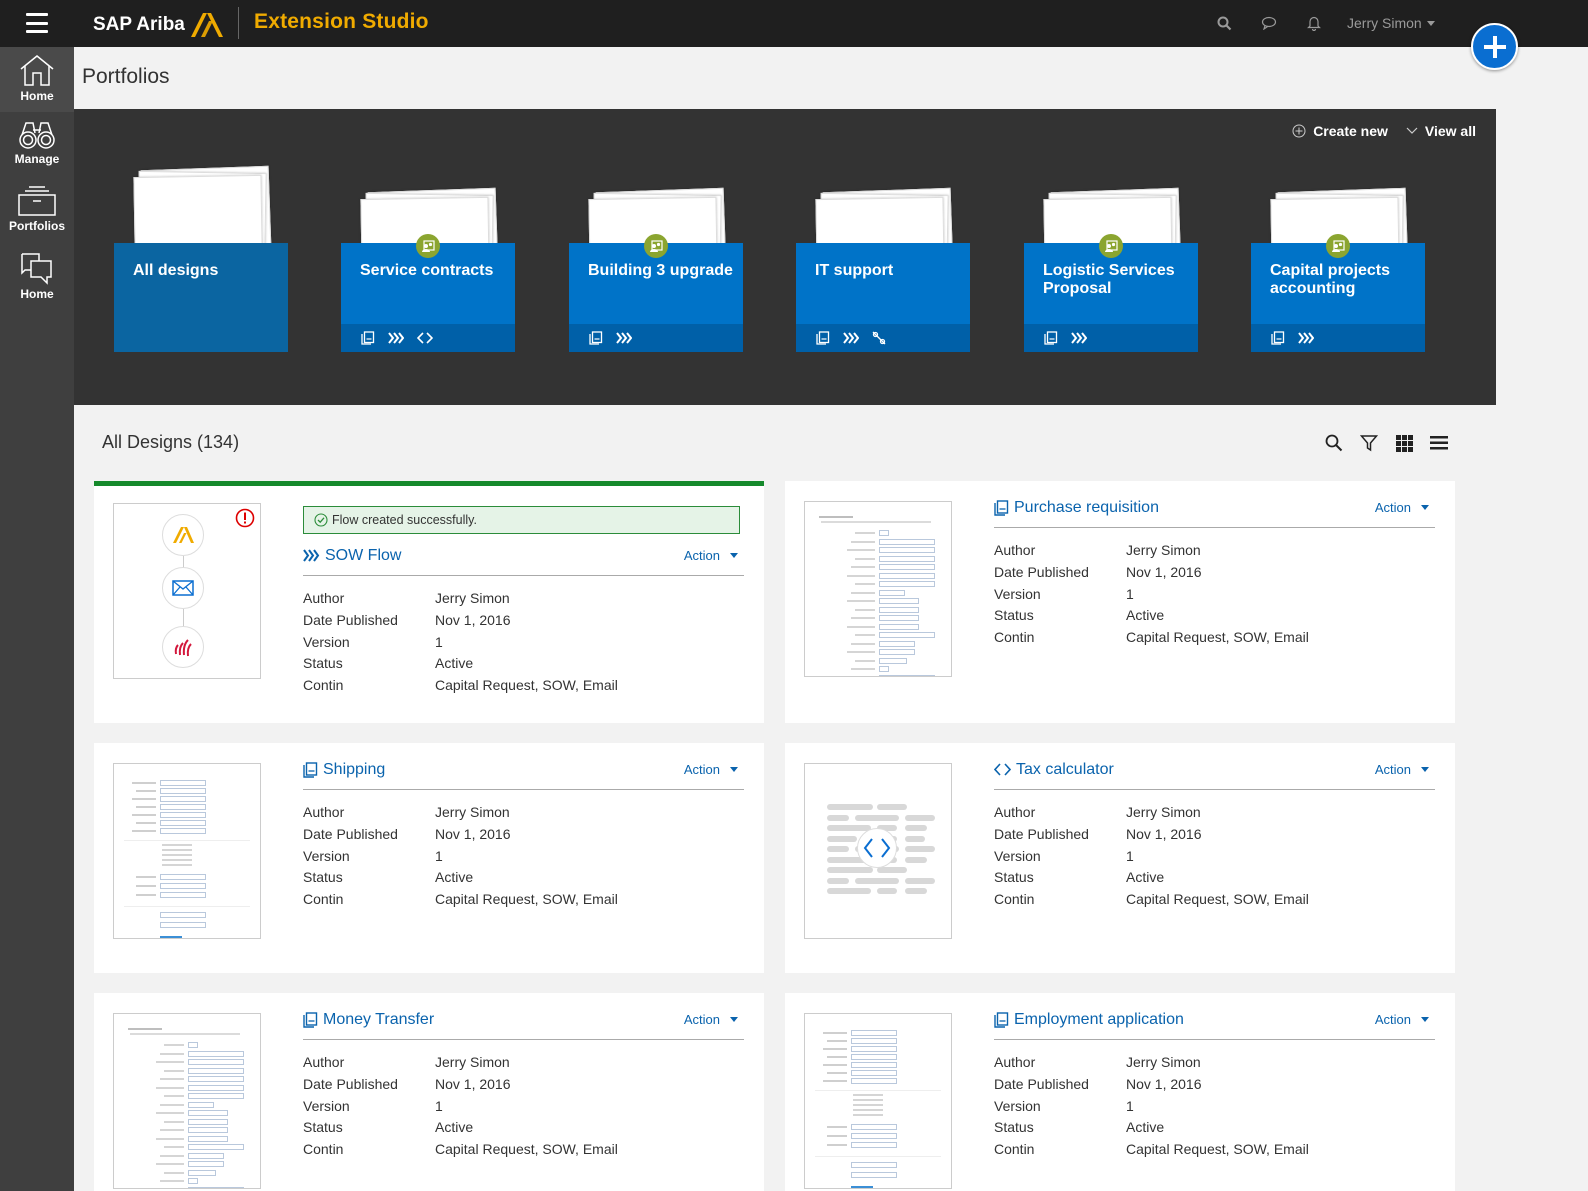 The width and height of the screenshot is (1588, 1191). What do you see at coordinates (1130, 1105) in the screenshot?
I see `property-value: 1` at bounding box center [1130, 1105].